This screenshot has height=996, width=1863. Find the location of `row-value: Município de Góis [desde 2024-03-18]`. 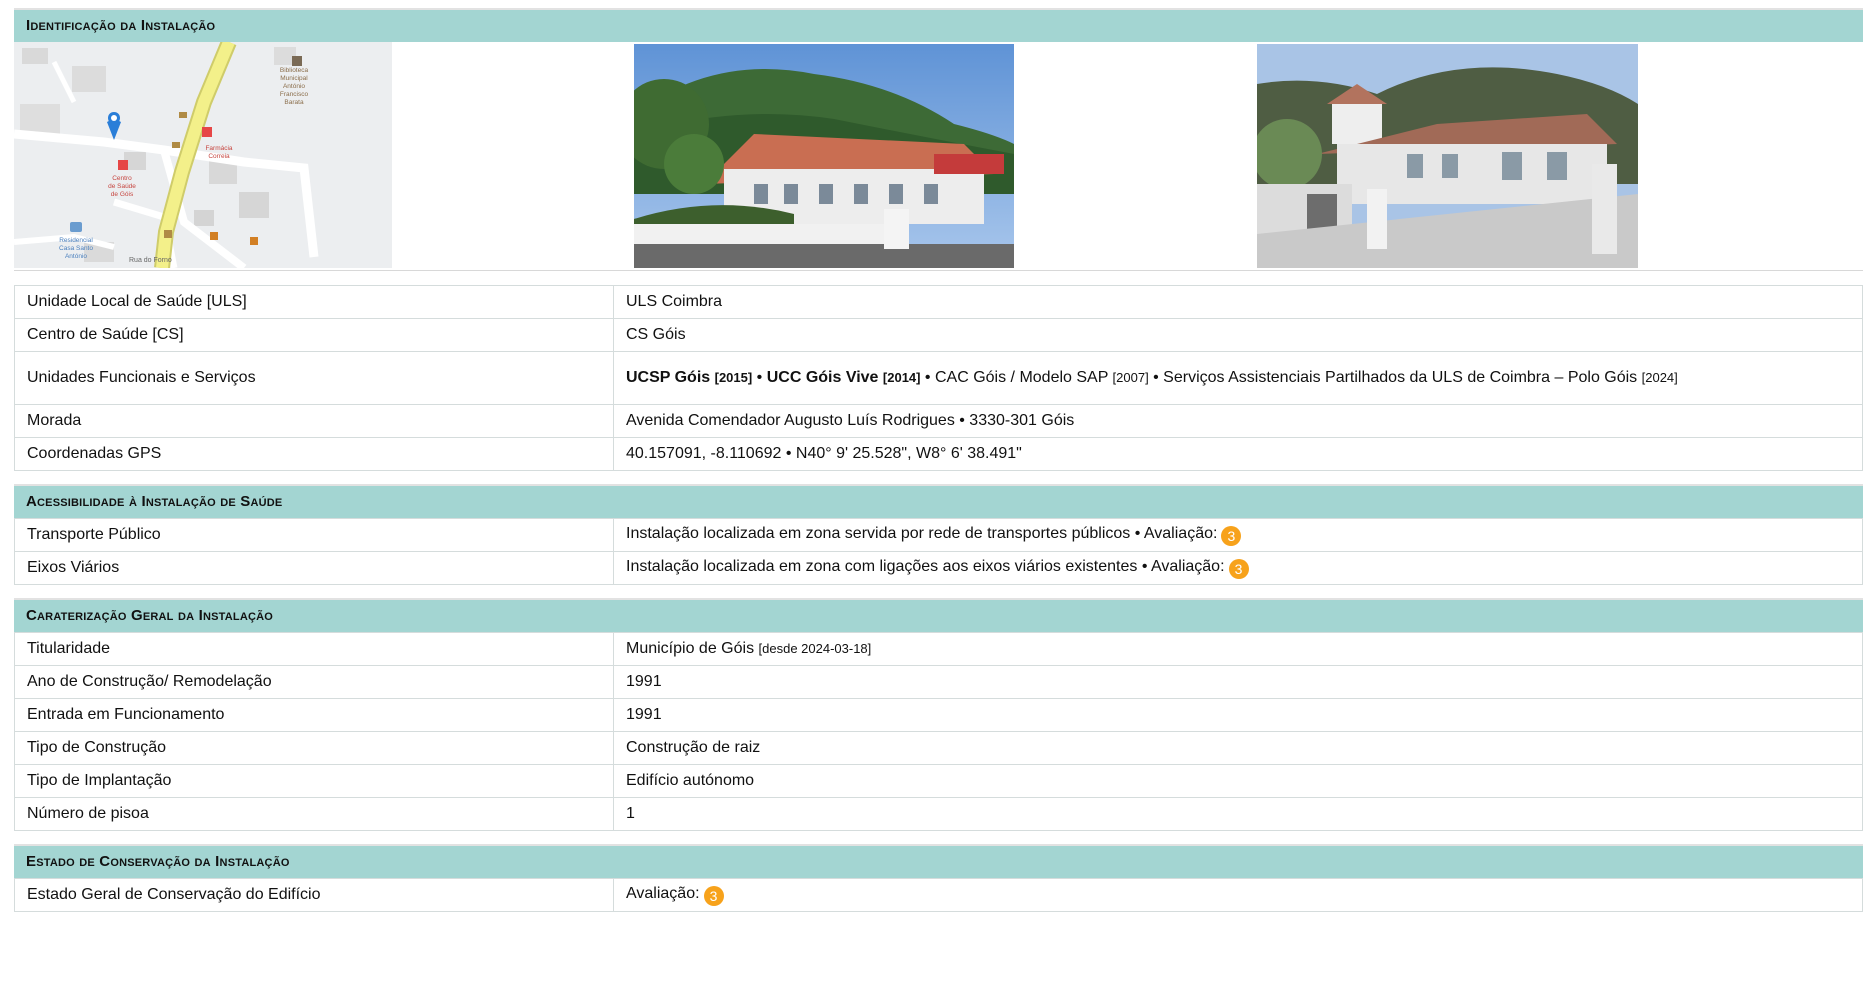

row-value: Município de Góis [desde 2024-03-18] is located at coordinates (1238, 649).